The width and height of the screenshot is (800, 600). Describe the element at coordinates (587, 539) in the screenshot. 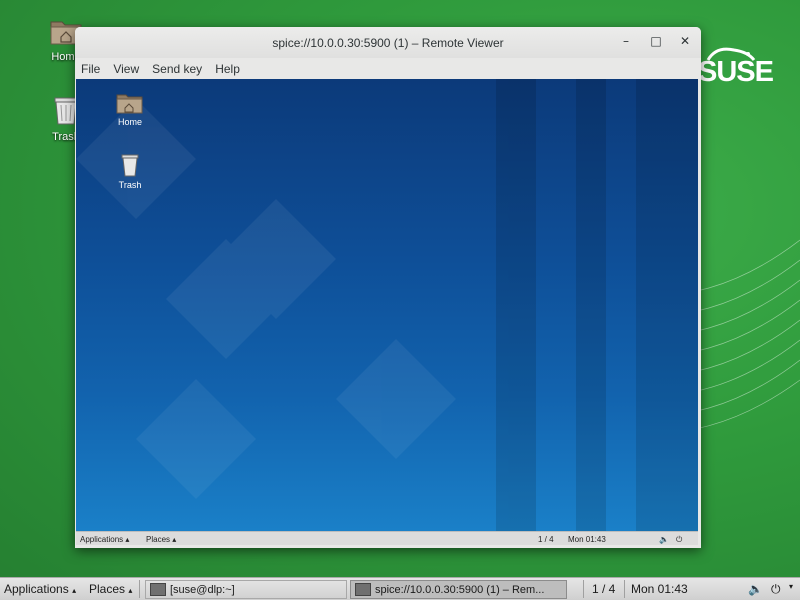

I see `guest-clock: Mon 01:43` at that location.